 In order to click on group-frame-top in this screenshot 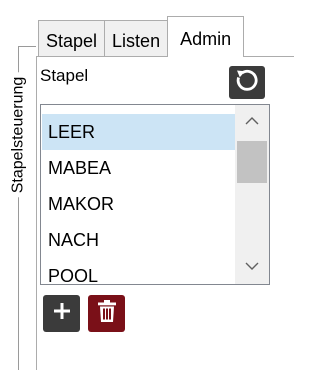, I will do `click(27, 46)`.